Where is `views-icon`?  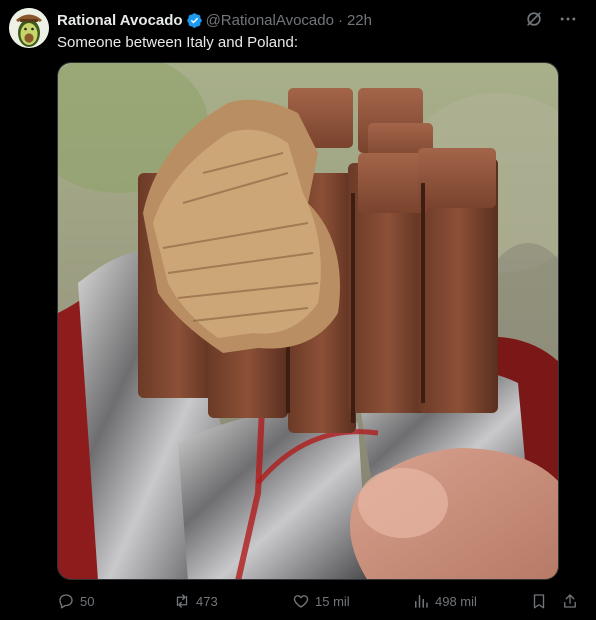 views-icon is located at coordinates (421, 601).